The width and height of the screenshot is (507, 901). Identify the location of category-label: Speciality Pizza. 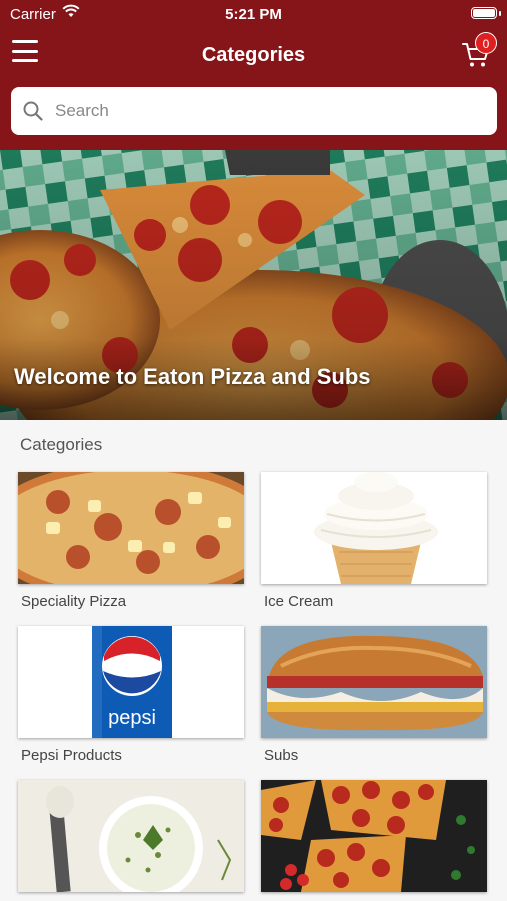
(74, 601).